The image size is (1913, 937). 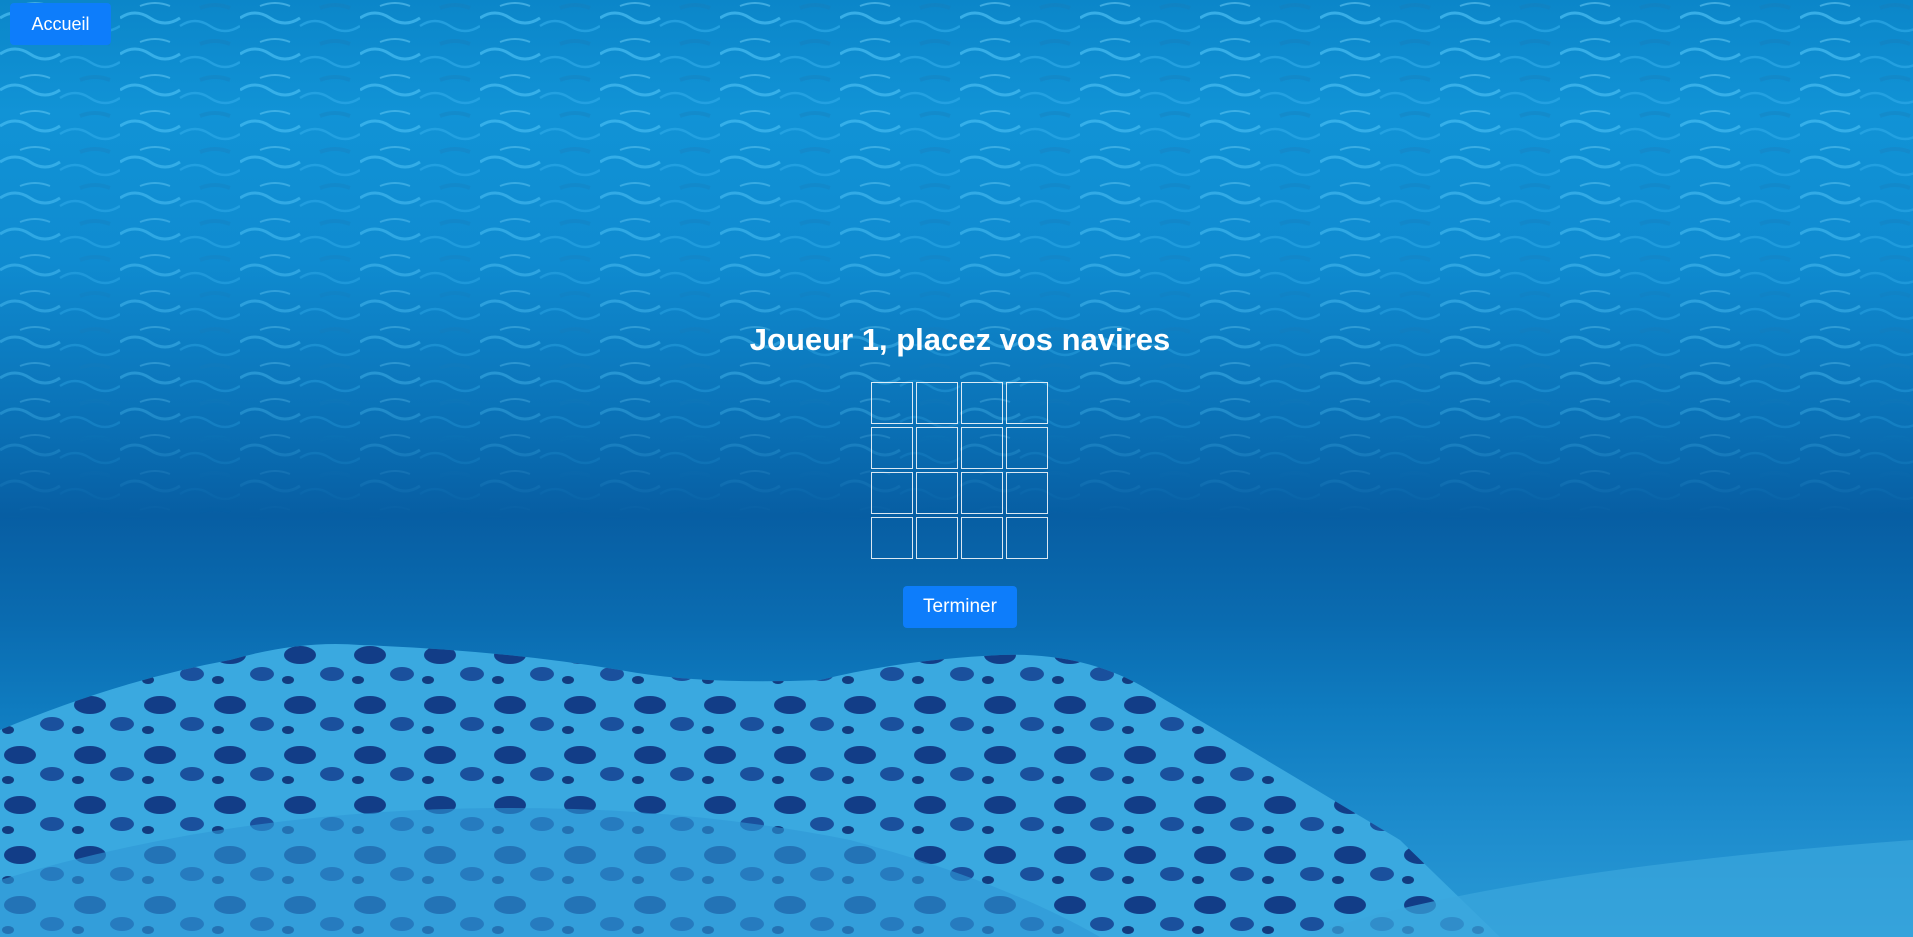 I want to click on finish-button: Terminer, so click(x=960, y=607).